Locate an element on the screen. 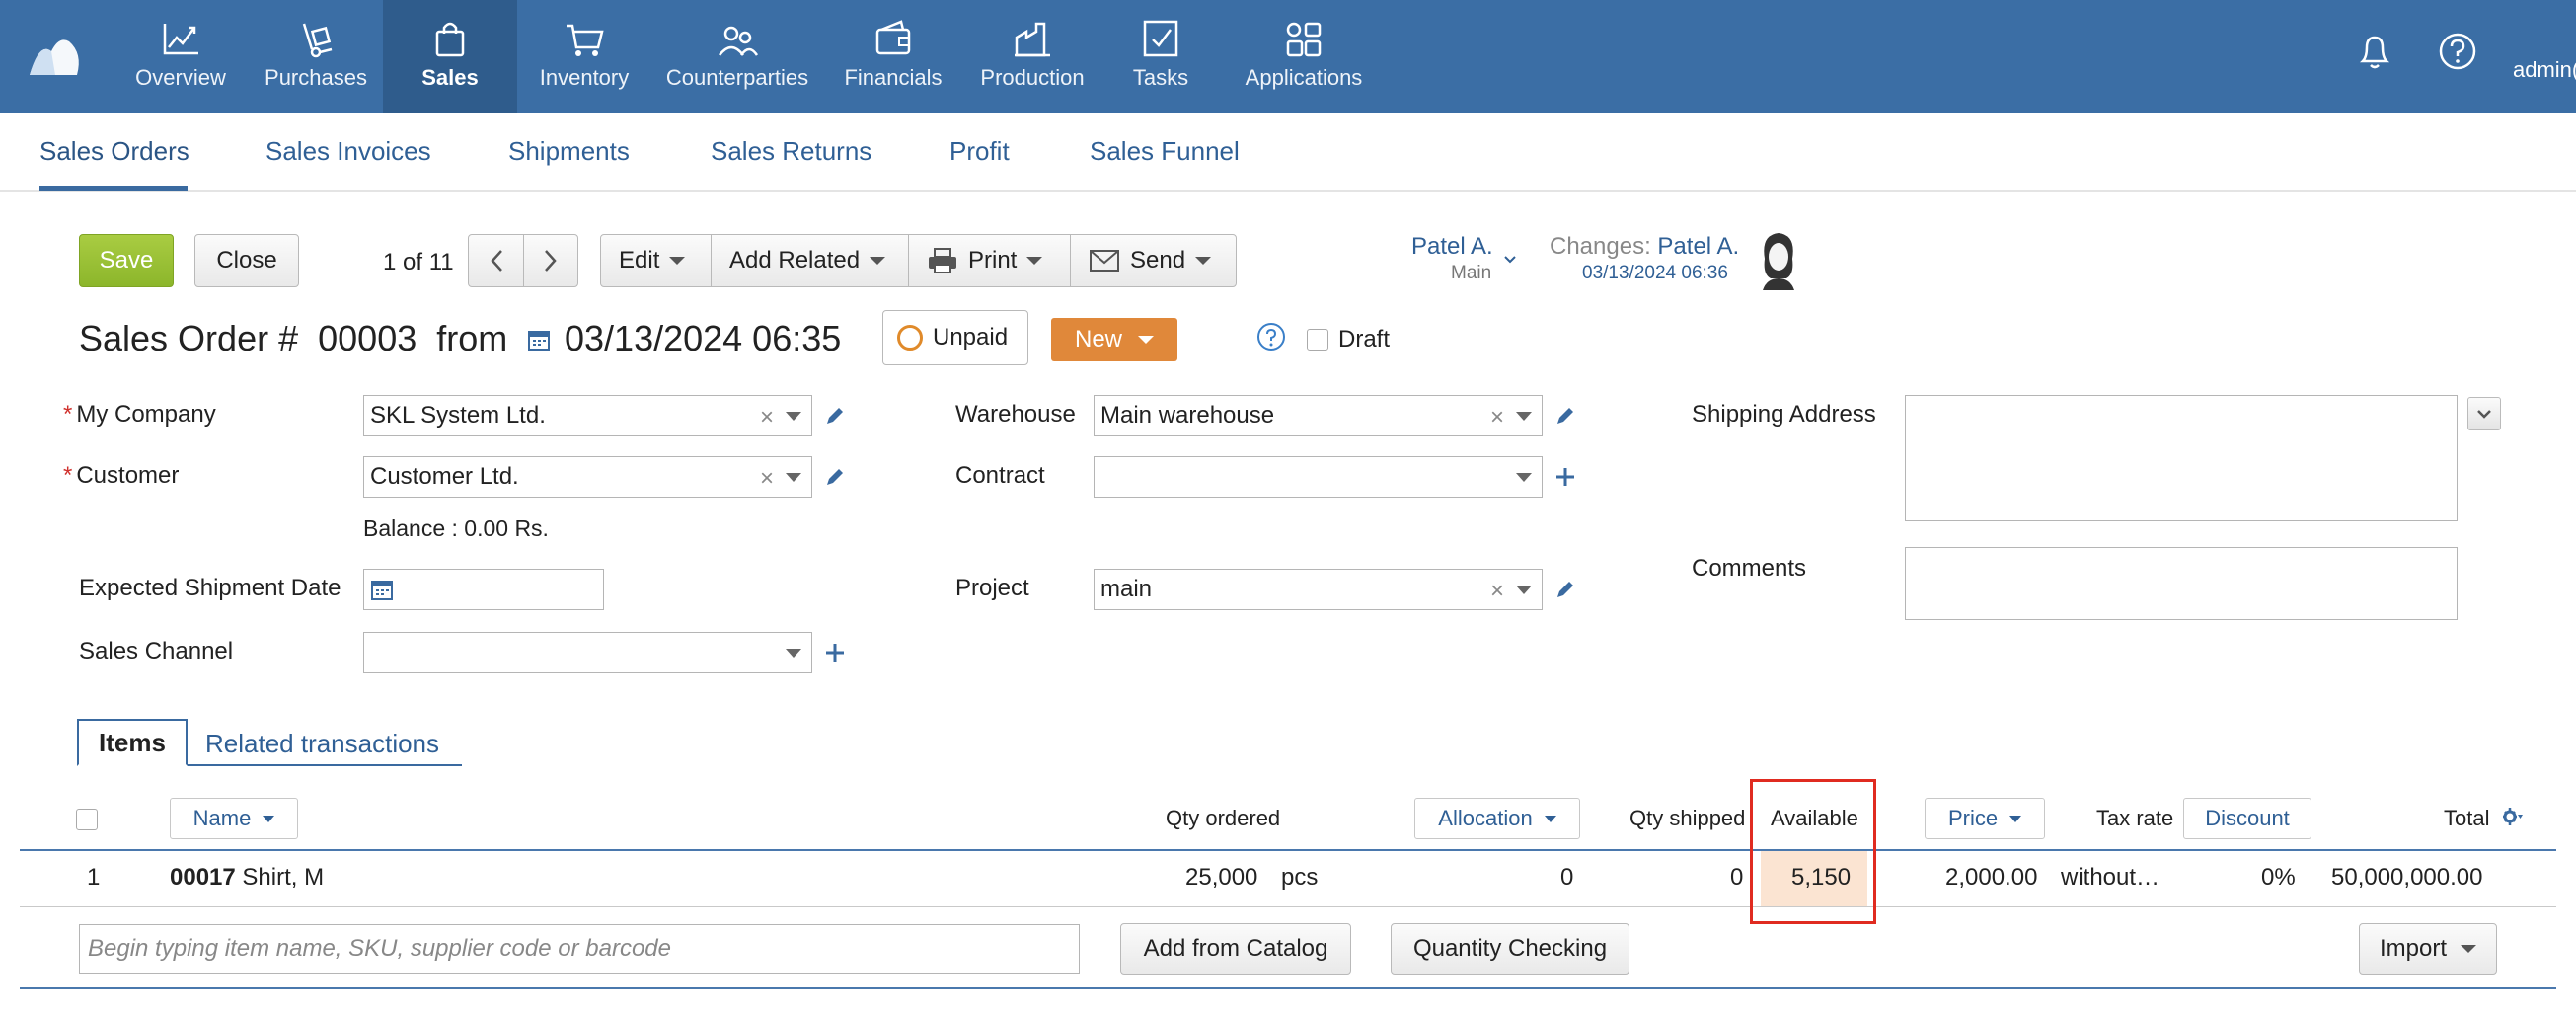 Image resolution: width=2576 pixels, height=1015 pixels. print-button: Print is located at coordinates (990, 260).